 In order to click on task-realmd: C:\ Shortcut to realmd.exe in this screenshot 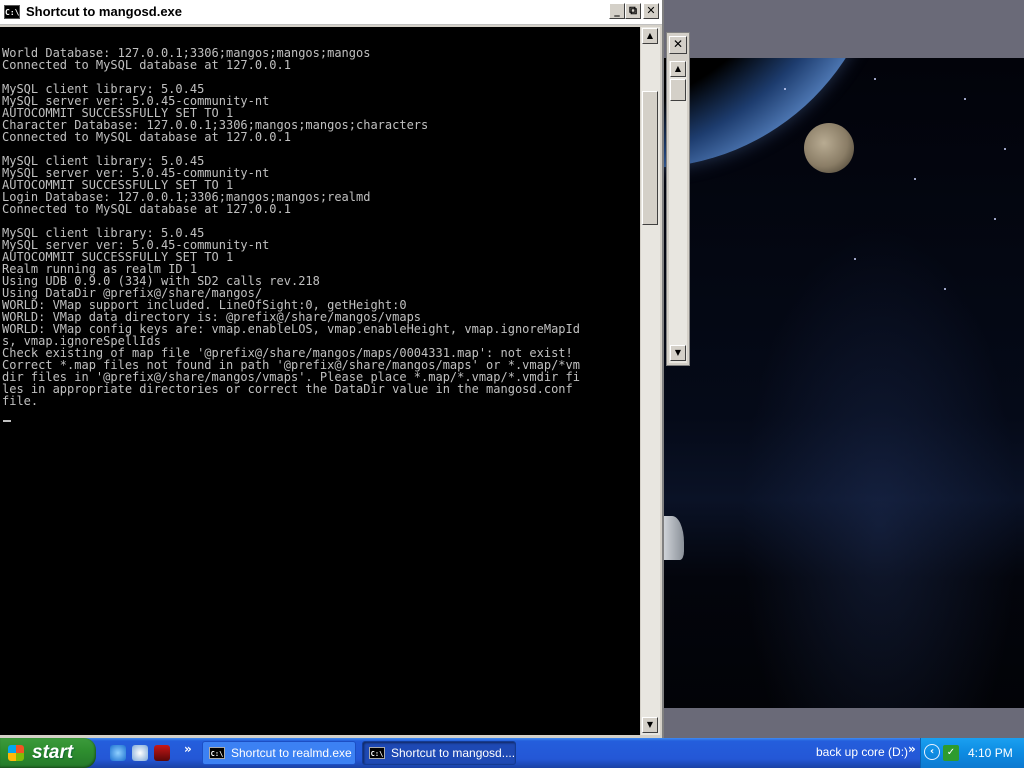, I will do `click(279, 753)`.